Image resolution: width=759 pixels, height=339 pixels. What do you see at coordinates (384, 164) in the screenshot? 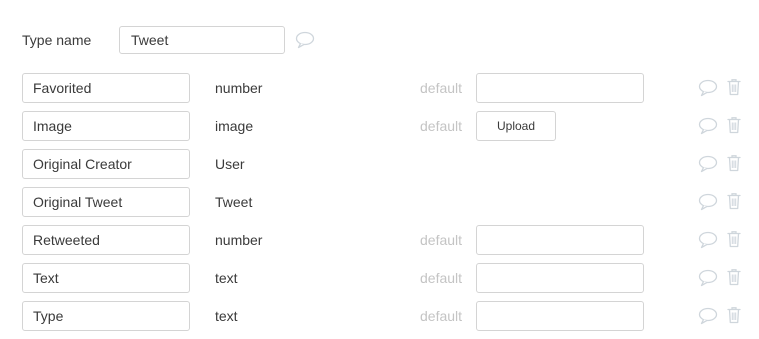
I see `field-row: User` at bounding box center [384, 164].